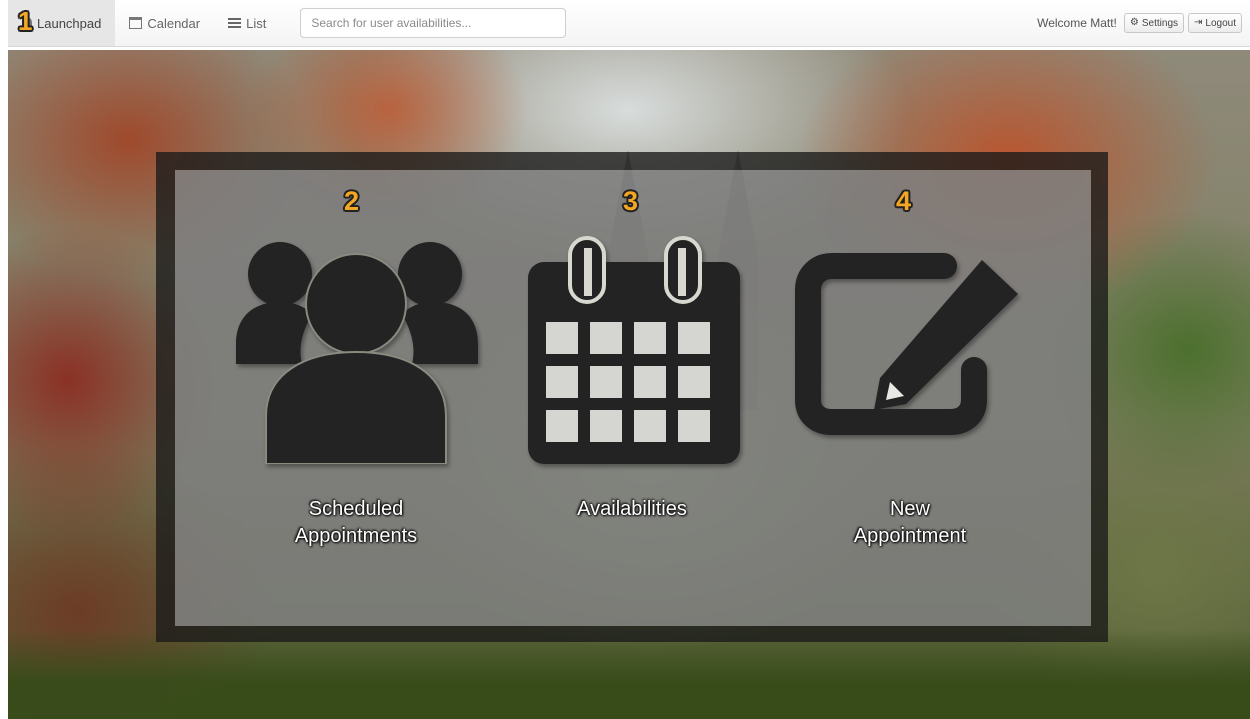 This screenshot has width=1250, height=719. I want to click on availabilities-label: Availabilities, so click(632, 509).